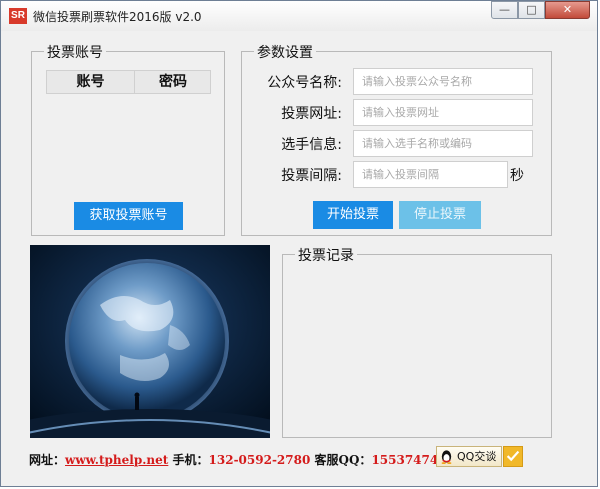  Describe the element at coordinates (128, 216) in the screenshot. I see `fetch-accounts-button: 获取投票账号` at that location.